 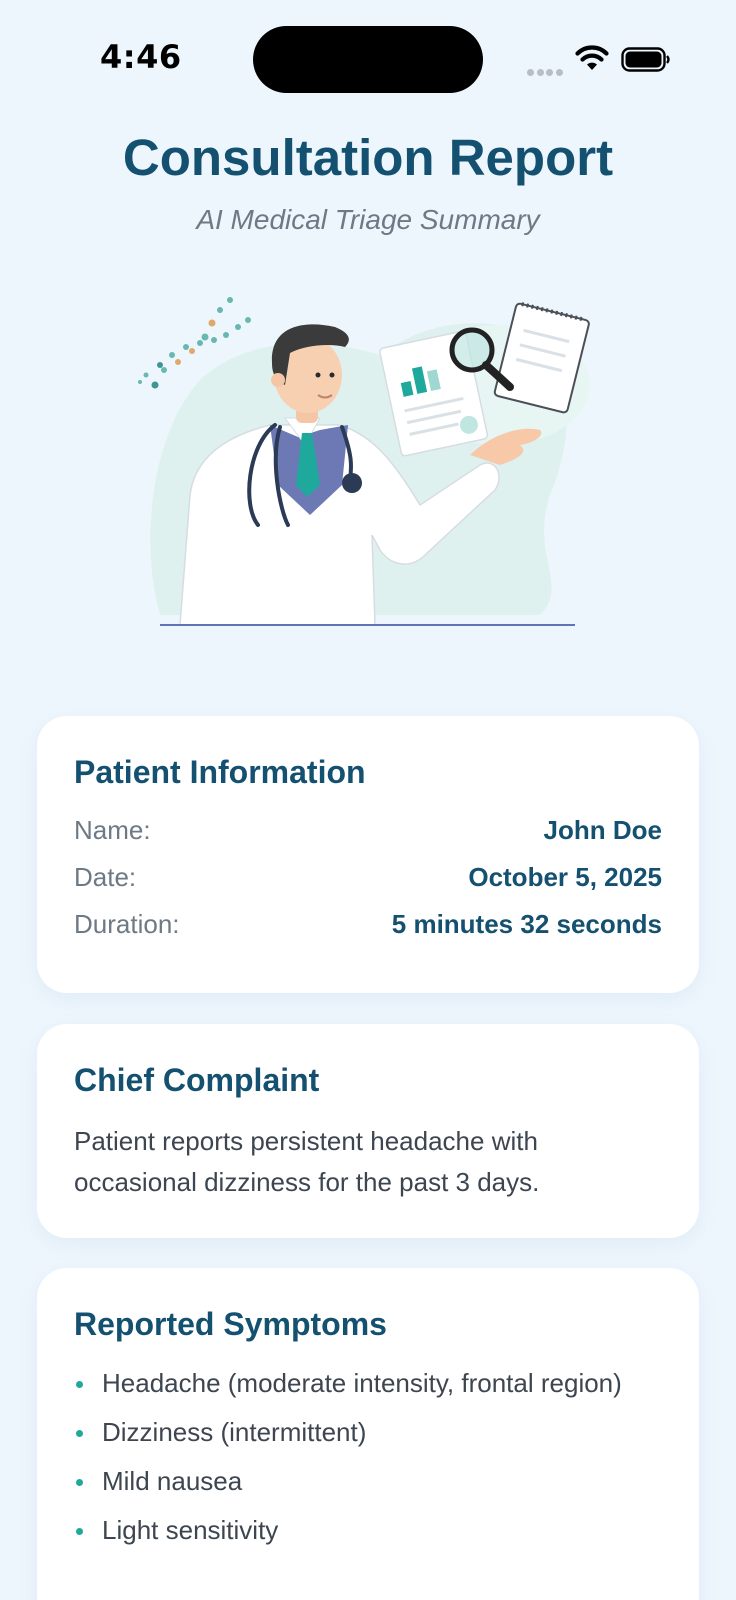 What do you see at coordinates (645, 59) in the screenshot?
I see `battery-icon` at bounding box center [645, 59].